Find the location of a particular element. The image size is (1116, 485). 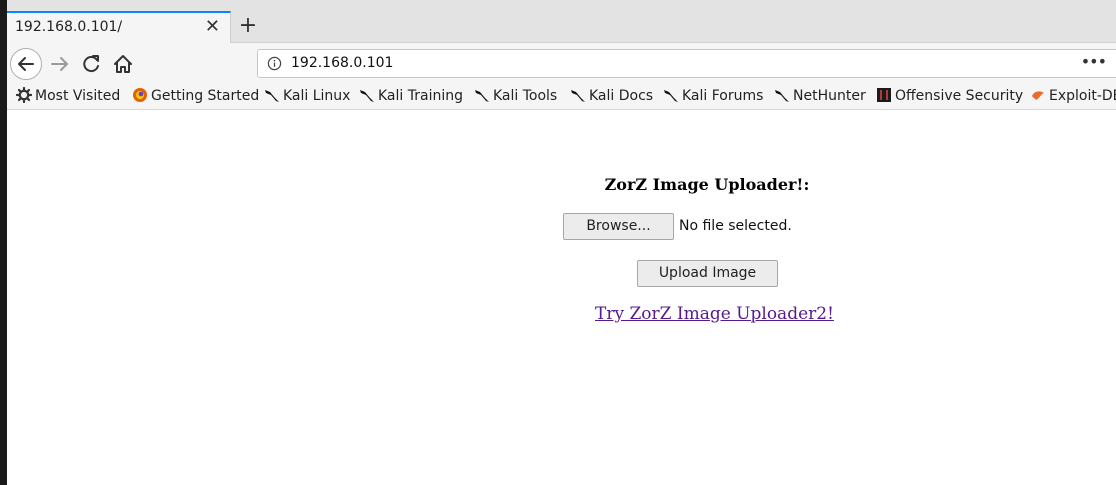

bookmark-kali-docs: Kali Docs is located at coordinates (611, 97).